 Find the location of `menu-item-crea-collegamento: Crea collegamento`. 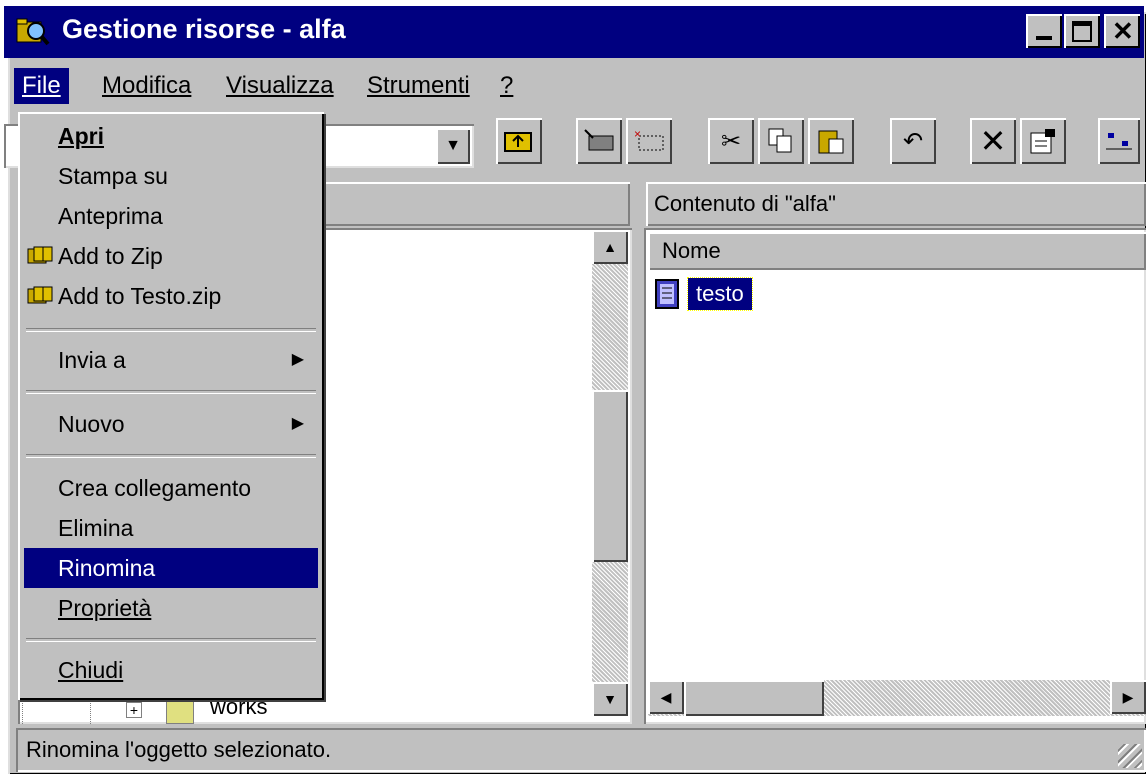

menu-item-crea-collegamento: Crea collegamento is located at coordinates (171, 488).